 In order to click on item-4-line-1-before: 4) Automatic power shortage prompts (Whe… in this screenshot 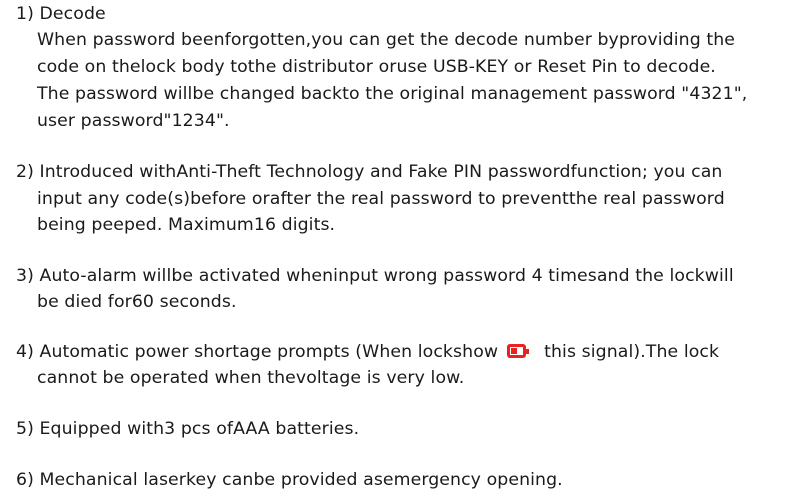, I will do `click(257, 352)`.